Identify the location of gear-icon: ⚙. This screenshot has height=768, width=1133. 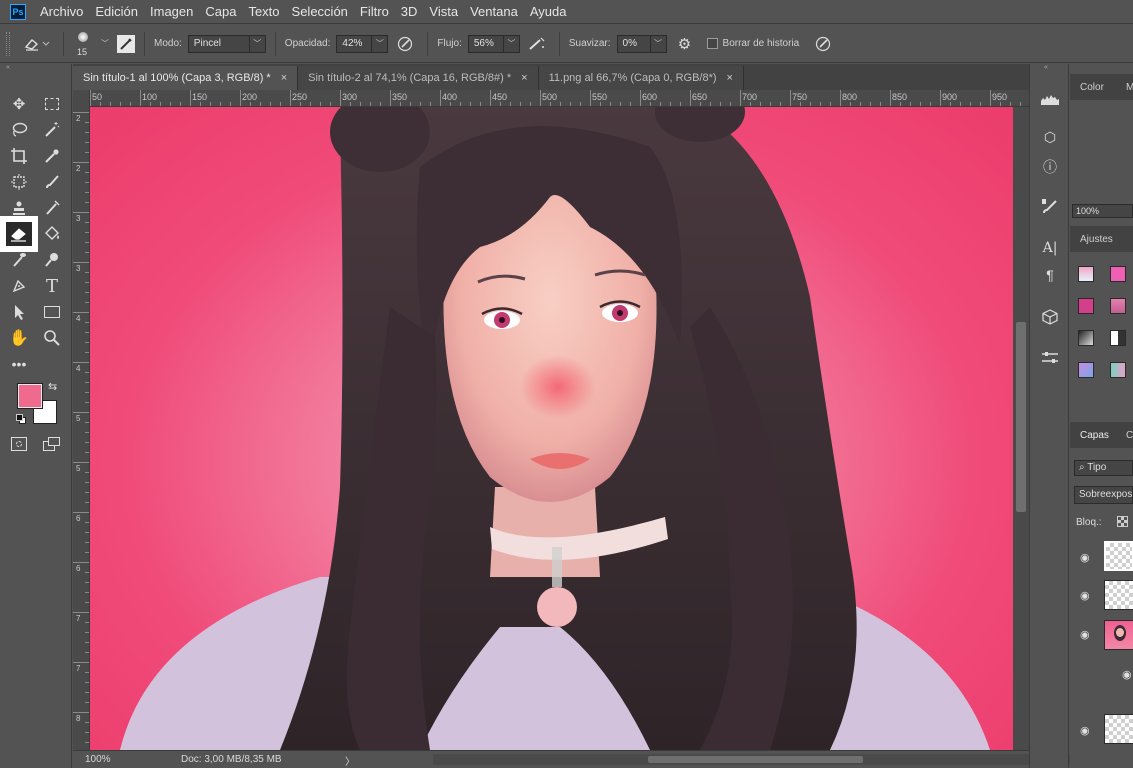
(685, 44).